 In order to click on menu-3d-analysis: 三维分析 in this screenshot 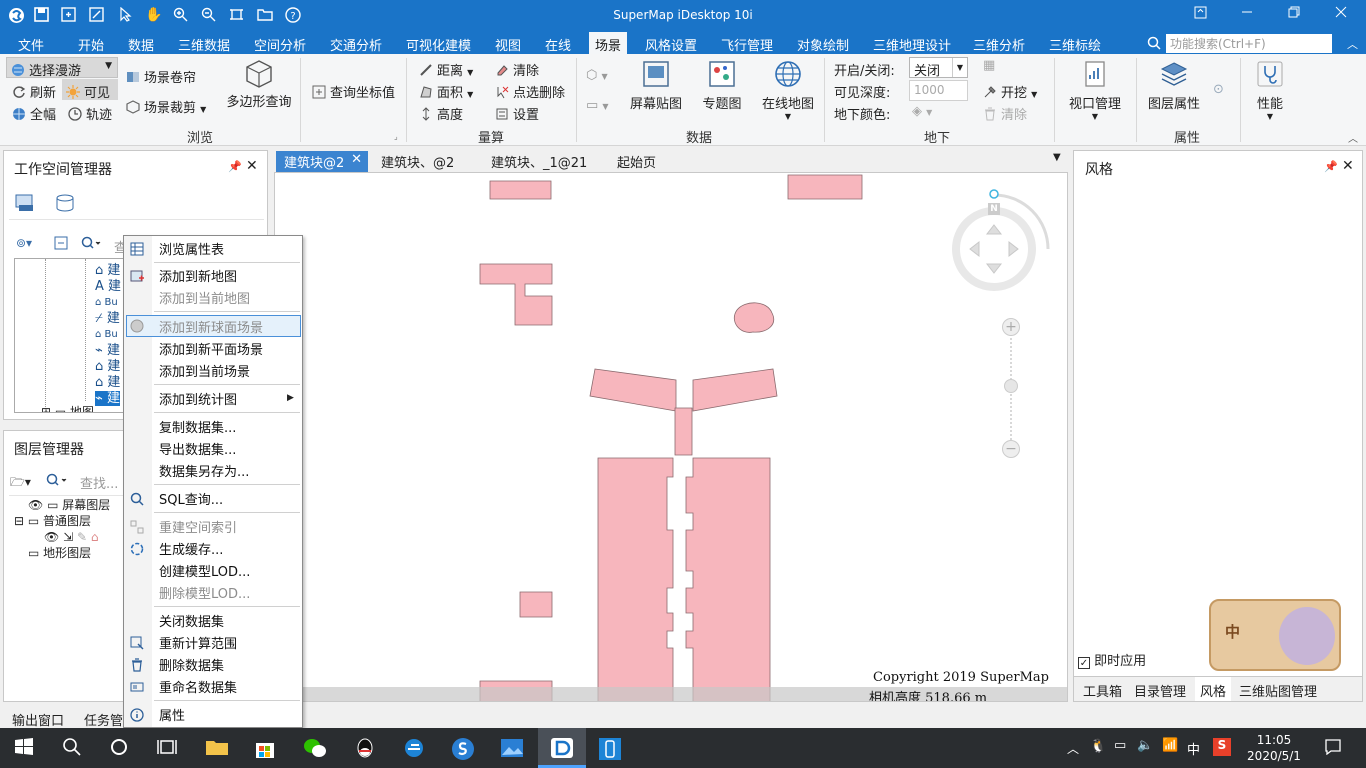, I will do `click(999, 44)`.